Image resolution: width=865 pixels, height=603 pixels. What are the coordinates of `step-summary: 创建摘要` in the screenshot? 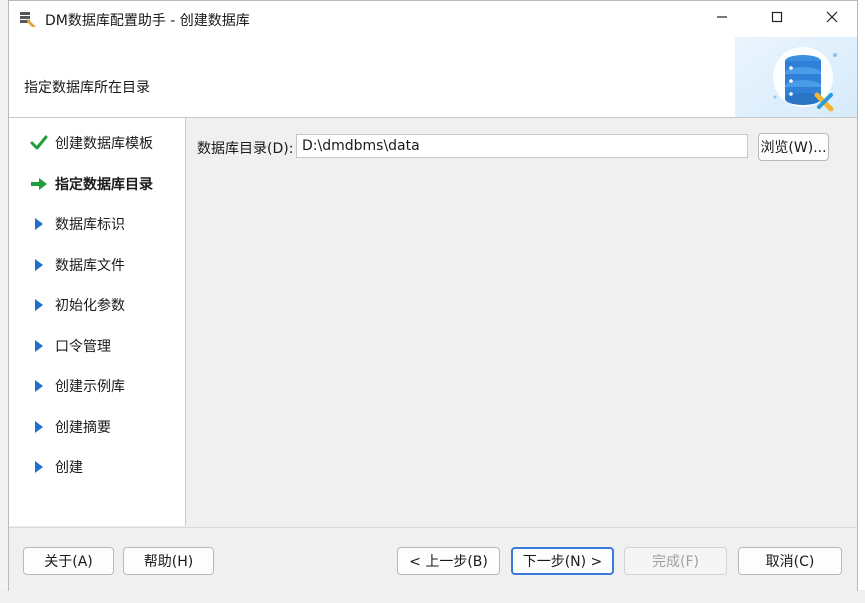 It's located at (70, 427).